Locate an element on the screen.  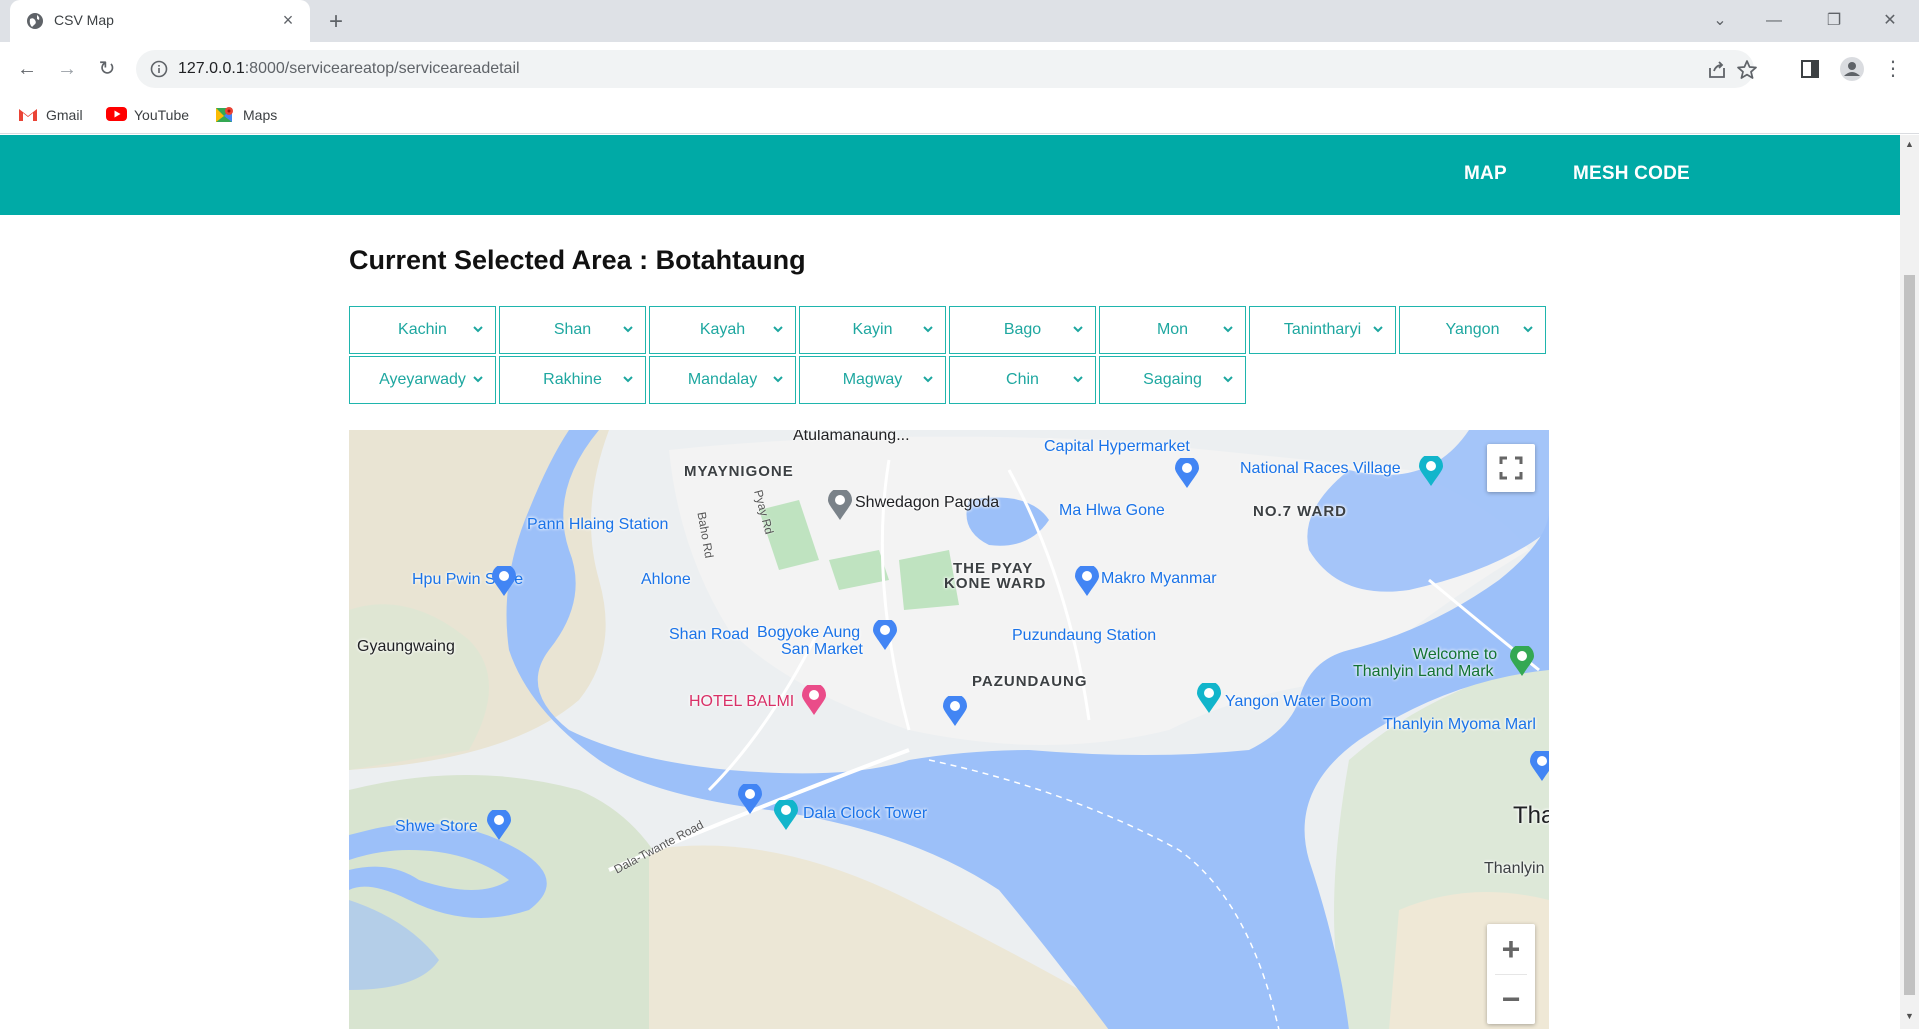
region-label: Yangon is located at coordinates (1472, 329).